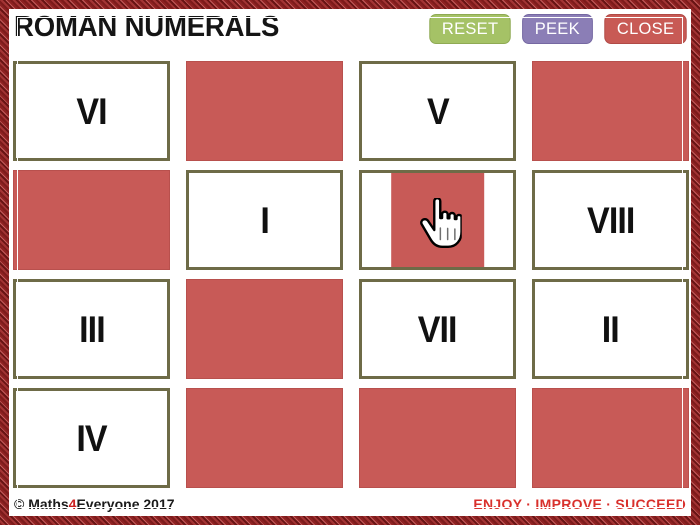  I want to click on card-tile: IV, so click(91, 438).